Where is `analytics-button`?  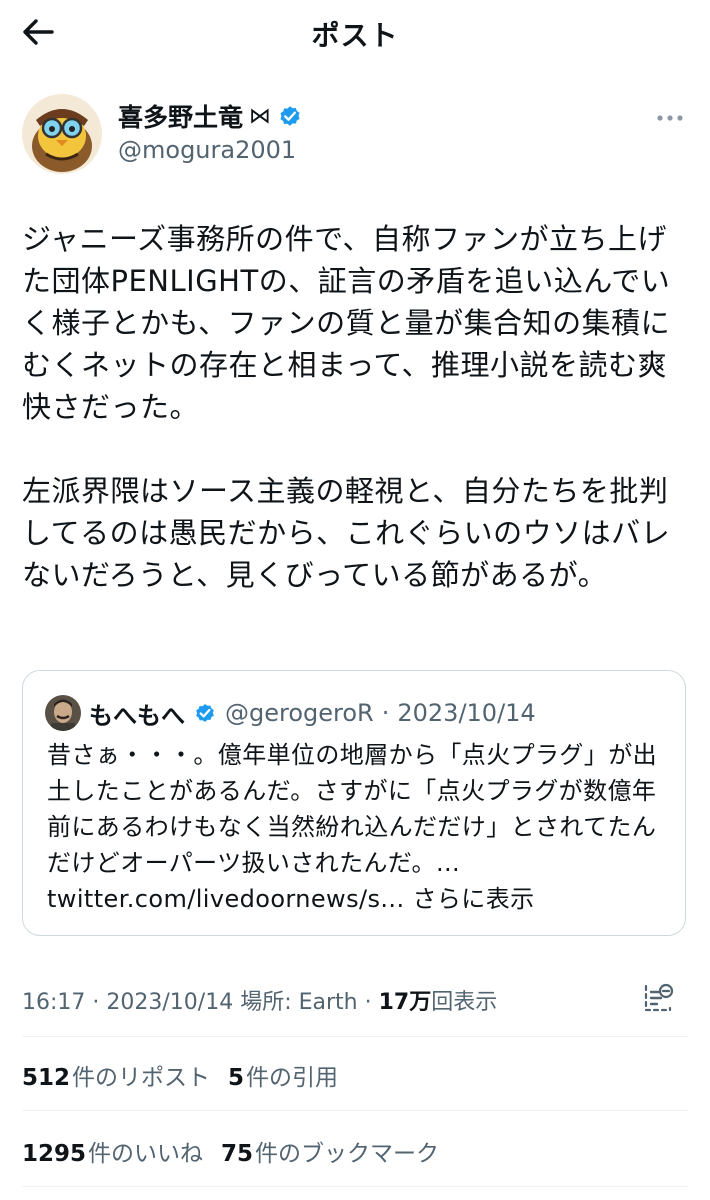
analytics-button is located at coordinates (658, 998).